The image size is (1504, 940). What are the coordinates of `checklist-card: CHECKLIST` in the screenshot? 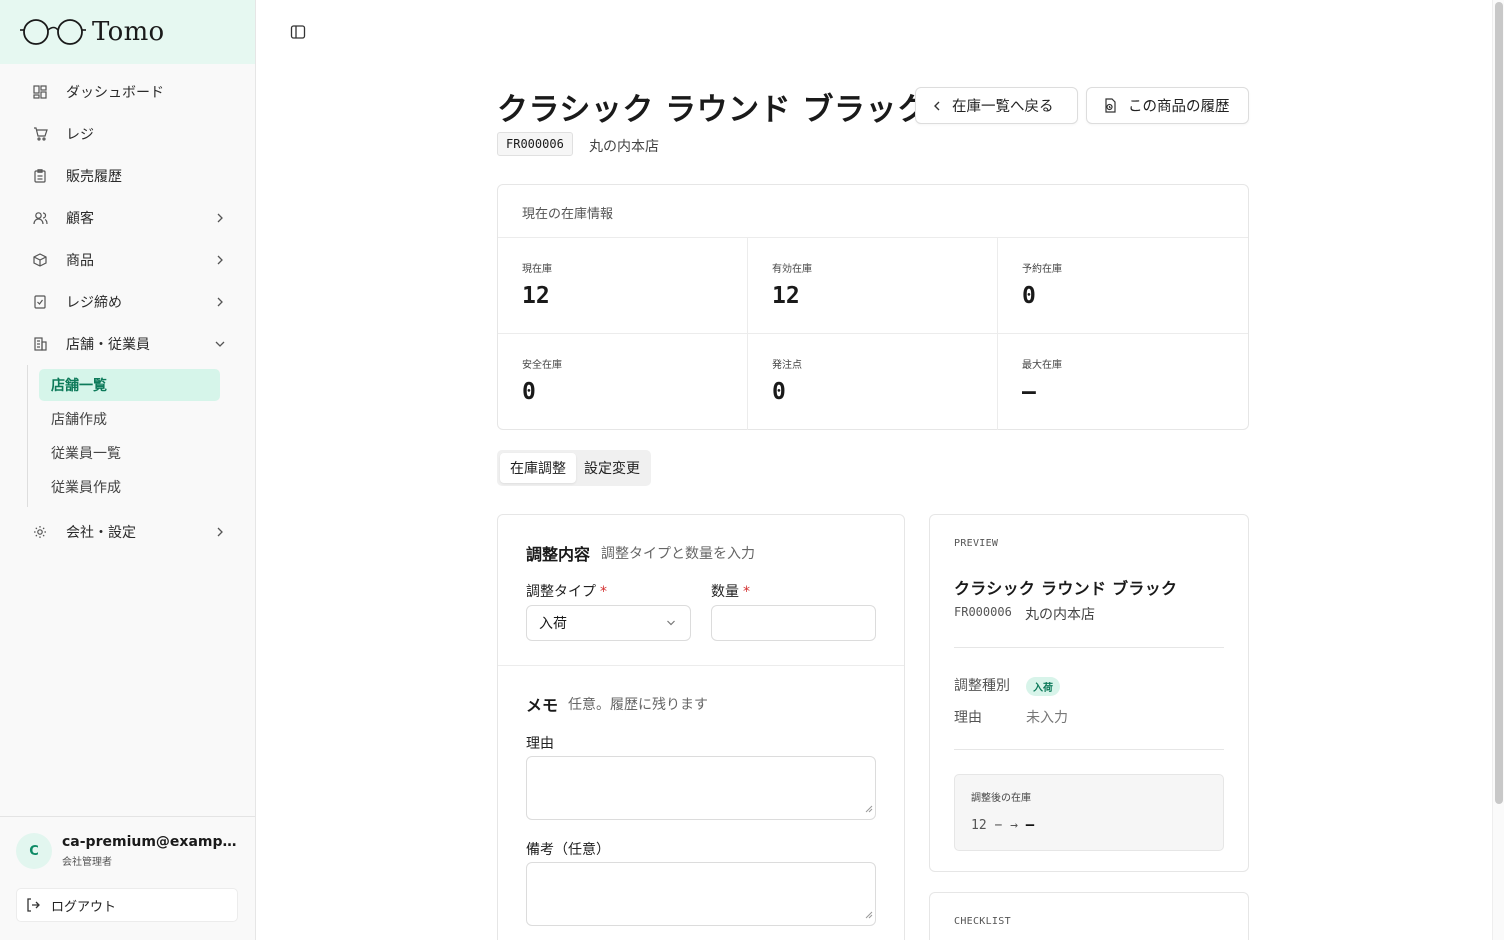 It's located at (1089, 916).